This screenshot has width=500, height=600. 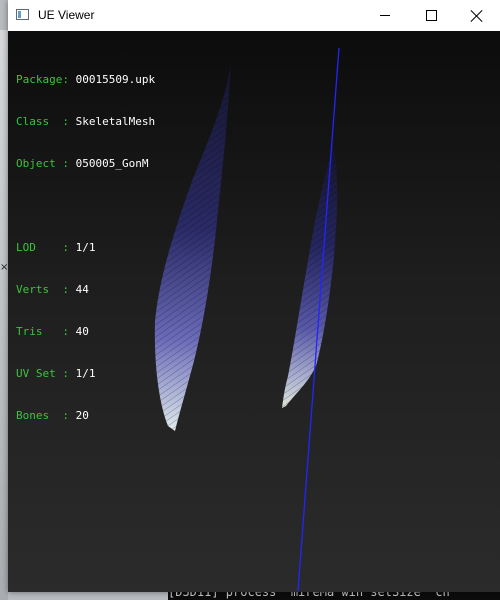 What do you see at coordinates (4, 267) in the screenshot?
I see `background-close-mark: ×` at bounding box center [4, 267].